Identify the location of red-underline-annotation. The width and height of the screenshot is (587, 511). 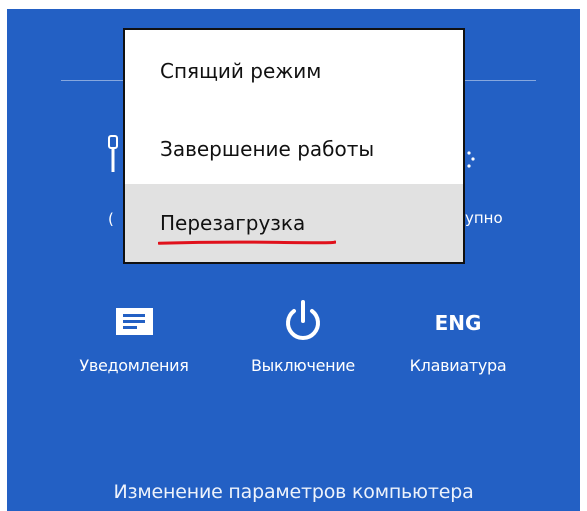
(247, 242).